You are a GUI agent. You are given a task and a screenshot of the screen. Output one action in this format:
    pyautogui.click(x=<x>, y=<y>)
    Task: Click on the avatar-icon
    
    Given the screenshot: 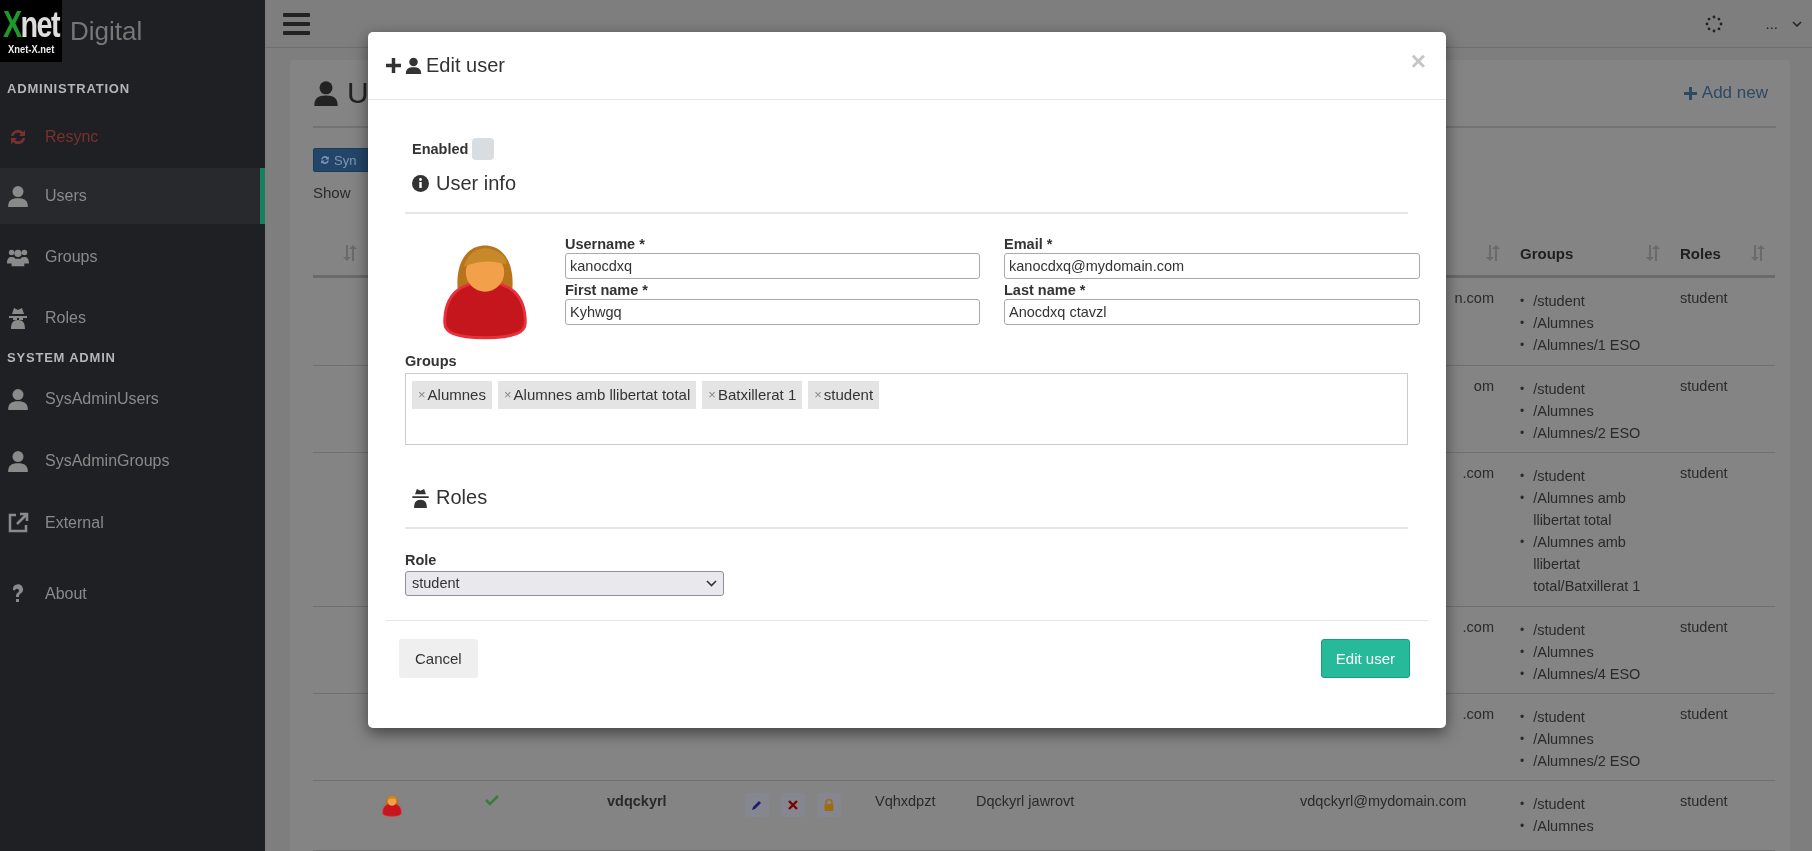 What is the action you would take?
    pyautogui.click(x=392, y=805)
    